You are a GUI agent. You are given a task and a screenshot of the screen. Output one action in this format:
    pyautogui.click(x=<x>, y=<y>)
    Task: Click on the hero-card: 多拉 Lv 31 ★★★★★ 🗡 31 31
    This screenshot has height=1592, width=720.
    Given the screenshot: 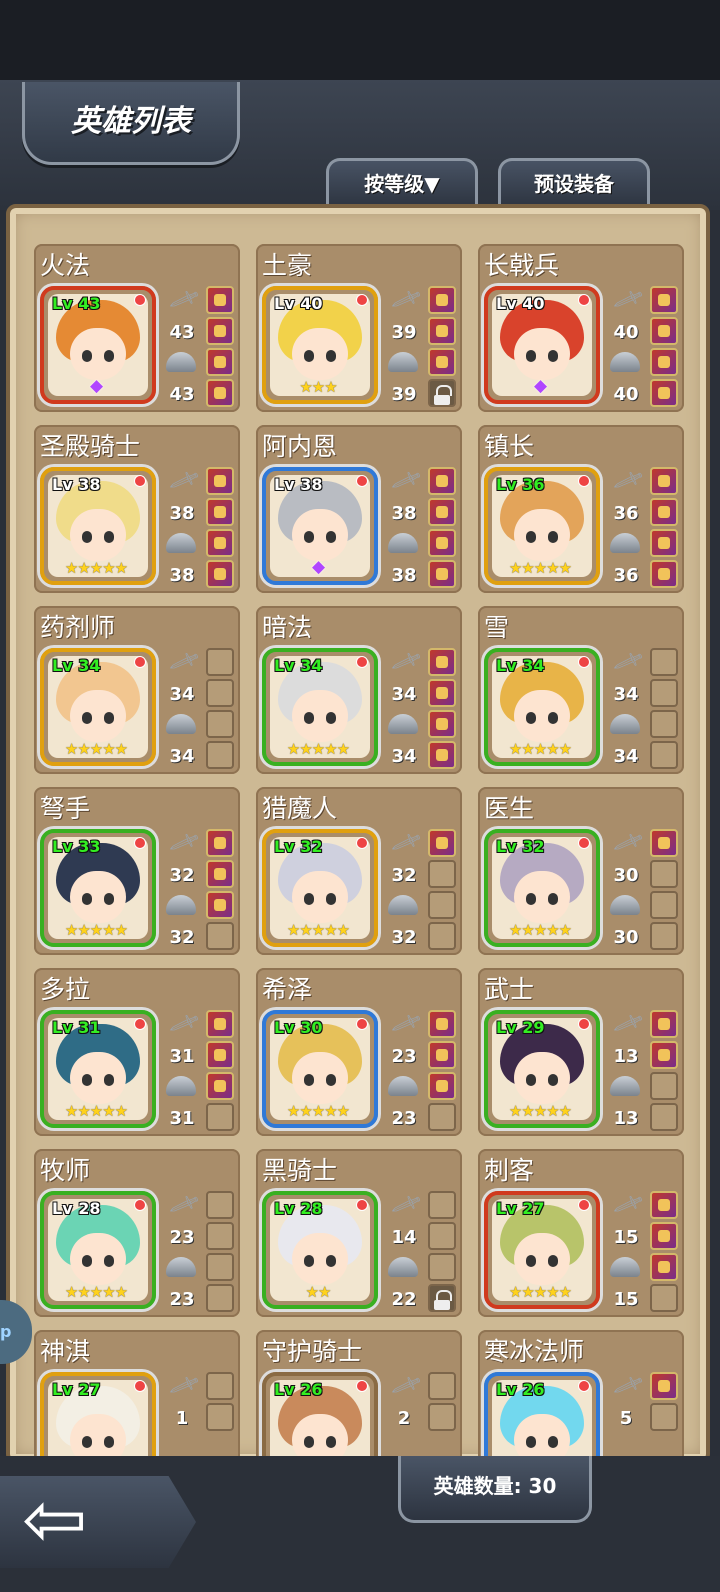 What is the action you would take?
    pyautogui.click(x=137, y=1052)
    